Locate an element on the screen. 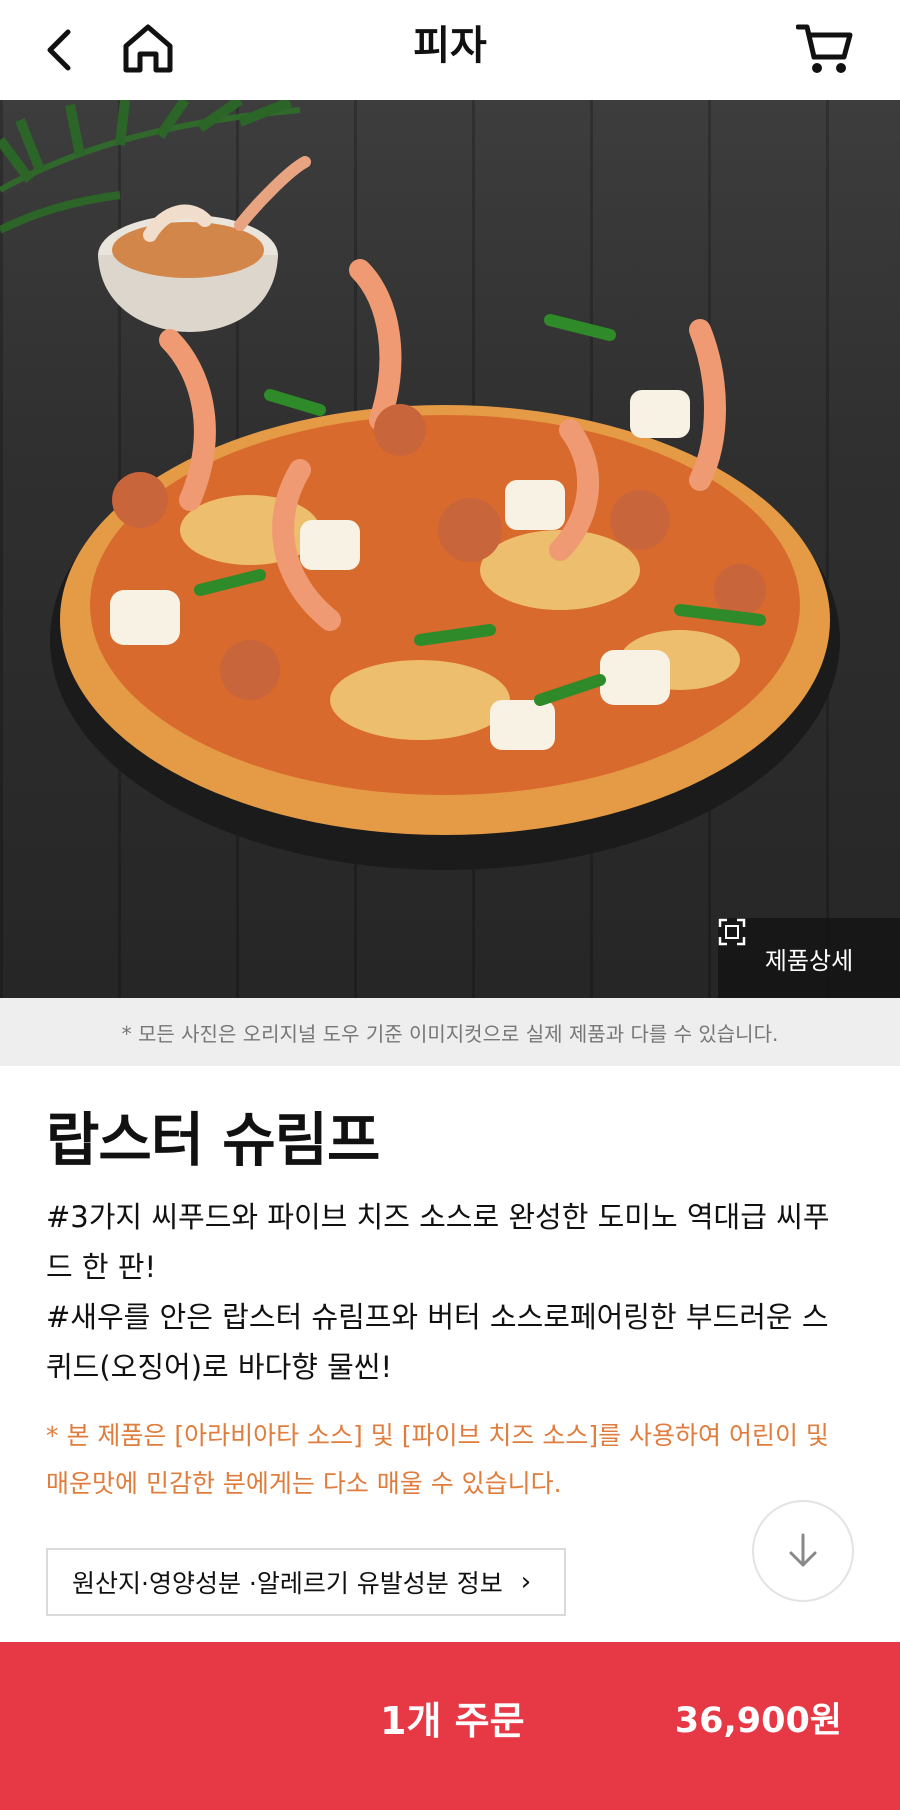 The width and height of the screenshot is (900, 1810). back-button is located at coordinates (60, 50).